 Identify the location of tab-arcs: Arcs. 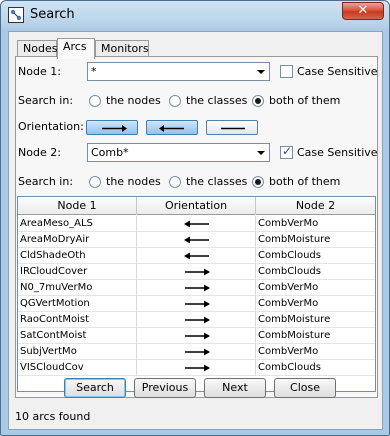
(76, 48).